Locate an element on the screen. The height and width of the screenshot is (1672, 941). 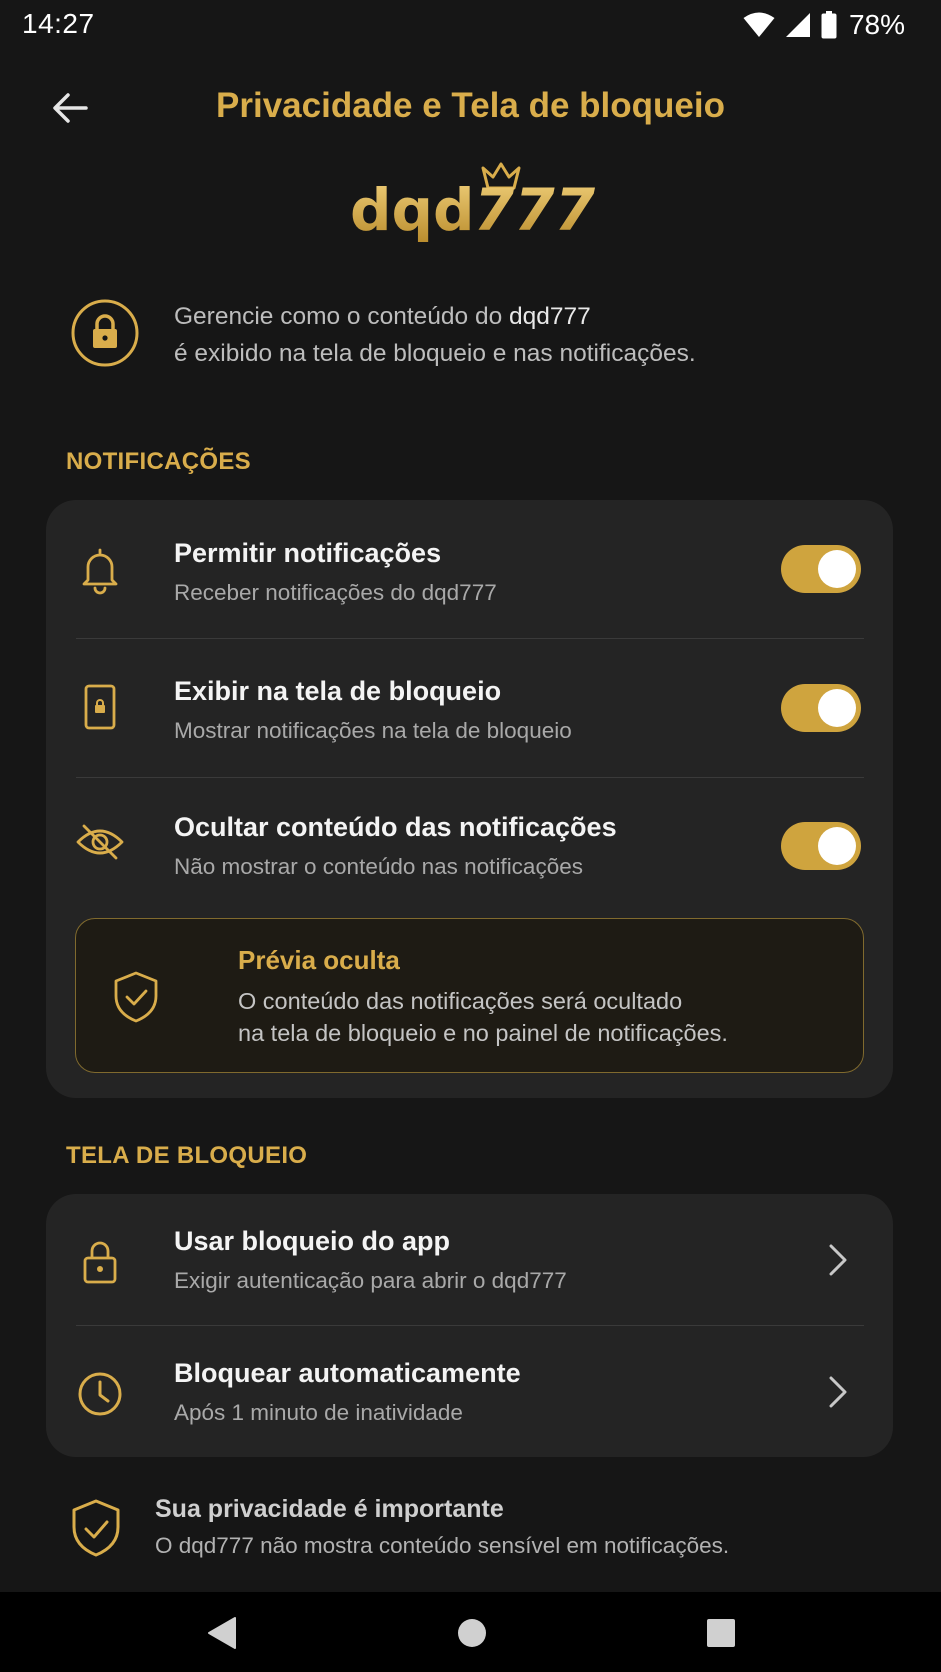
status-time: 14:27 is located at coordinates (58, 23).